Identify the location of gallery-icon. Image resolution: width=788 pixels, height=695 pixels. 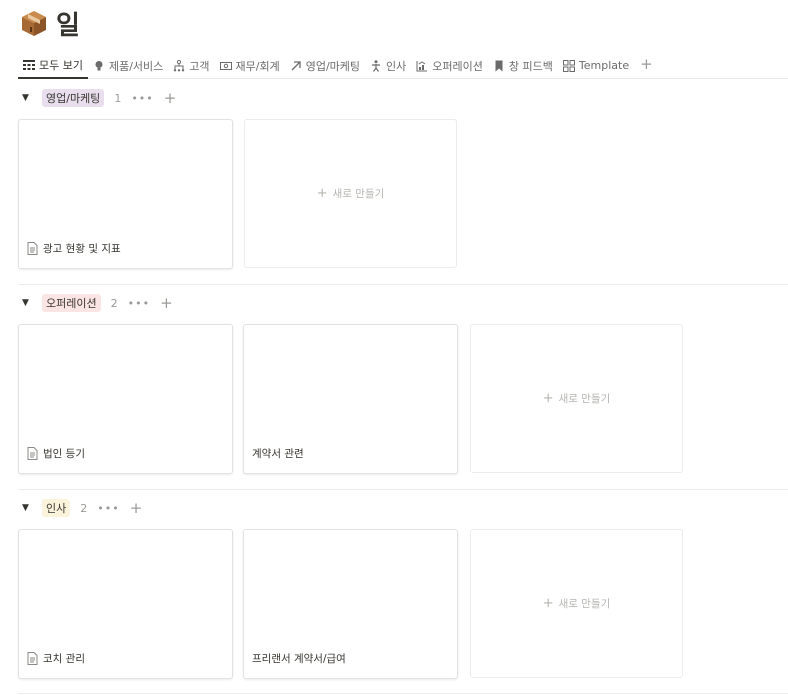
(568, 65).